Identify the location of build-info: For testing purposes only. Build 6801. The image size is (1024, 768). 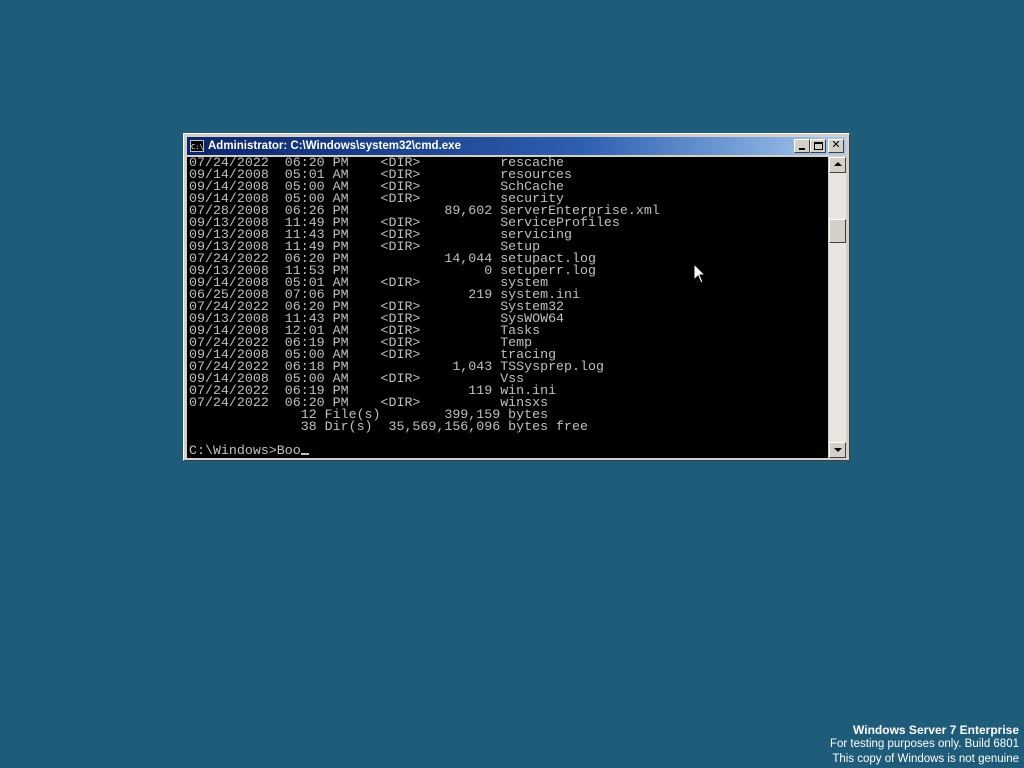
(924, 744).